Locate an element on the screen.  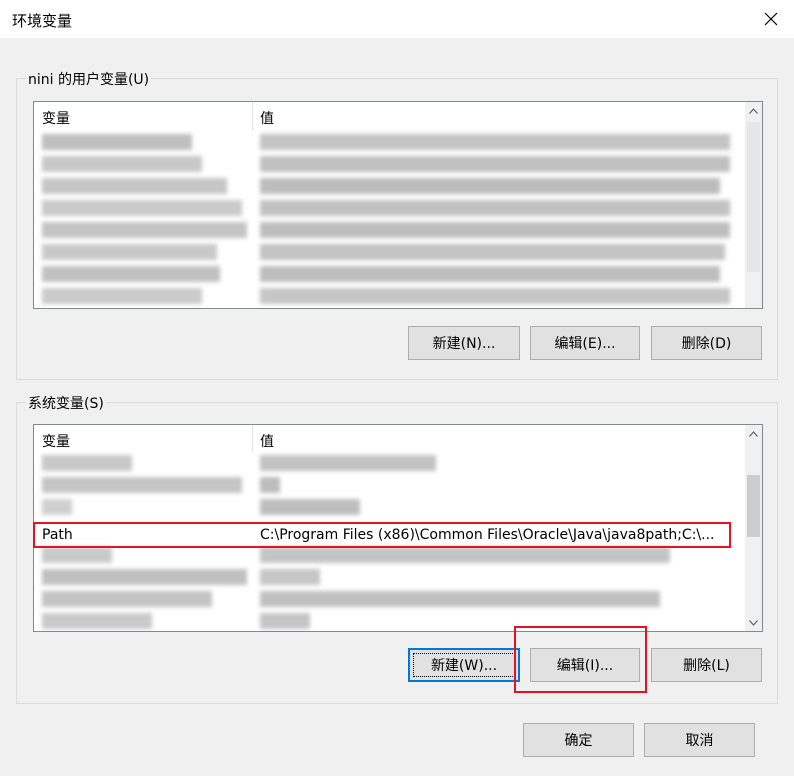
scroll-down-arrow is located at coordinates (753, 622).